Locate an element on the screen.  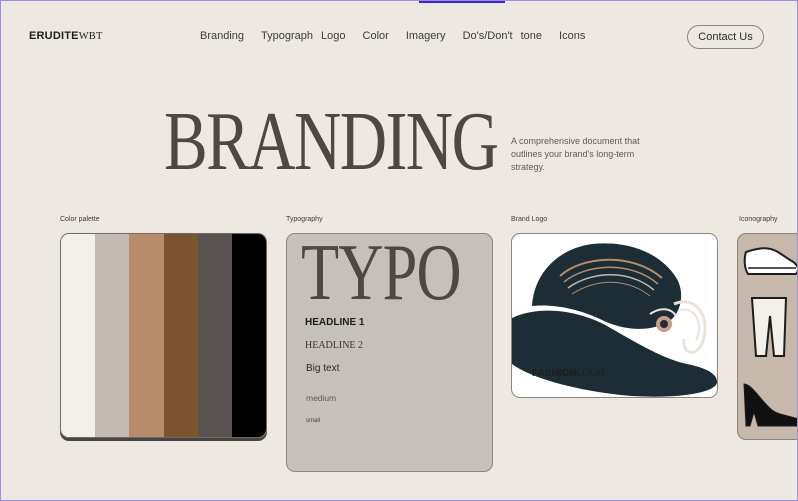
fashion-logo-wordmark: FASHIONLOGO is located at coordinates (568, 373).